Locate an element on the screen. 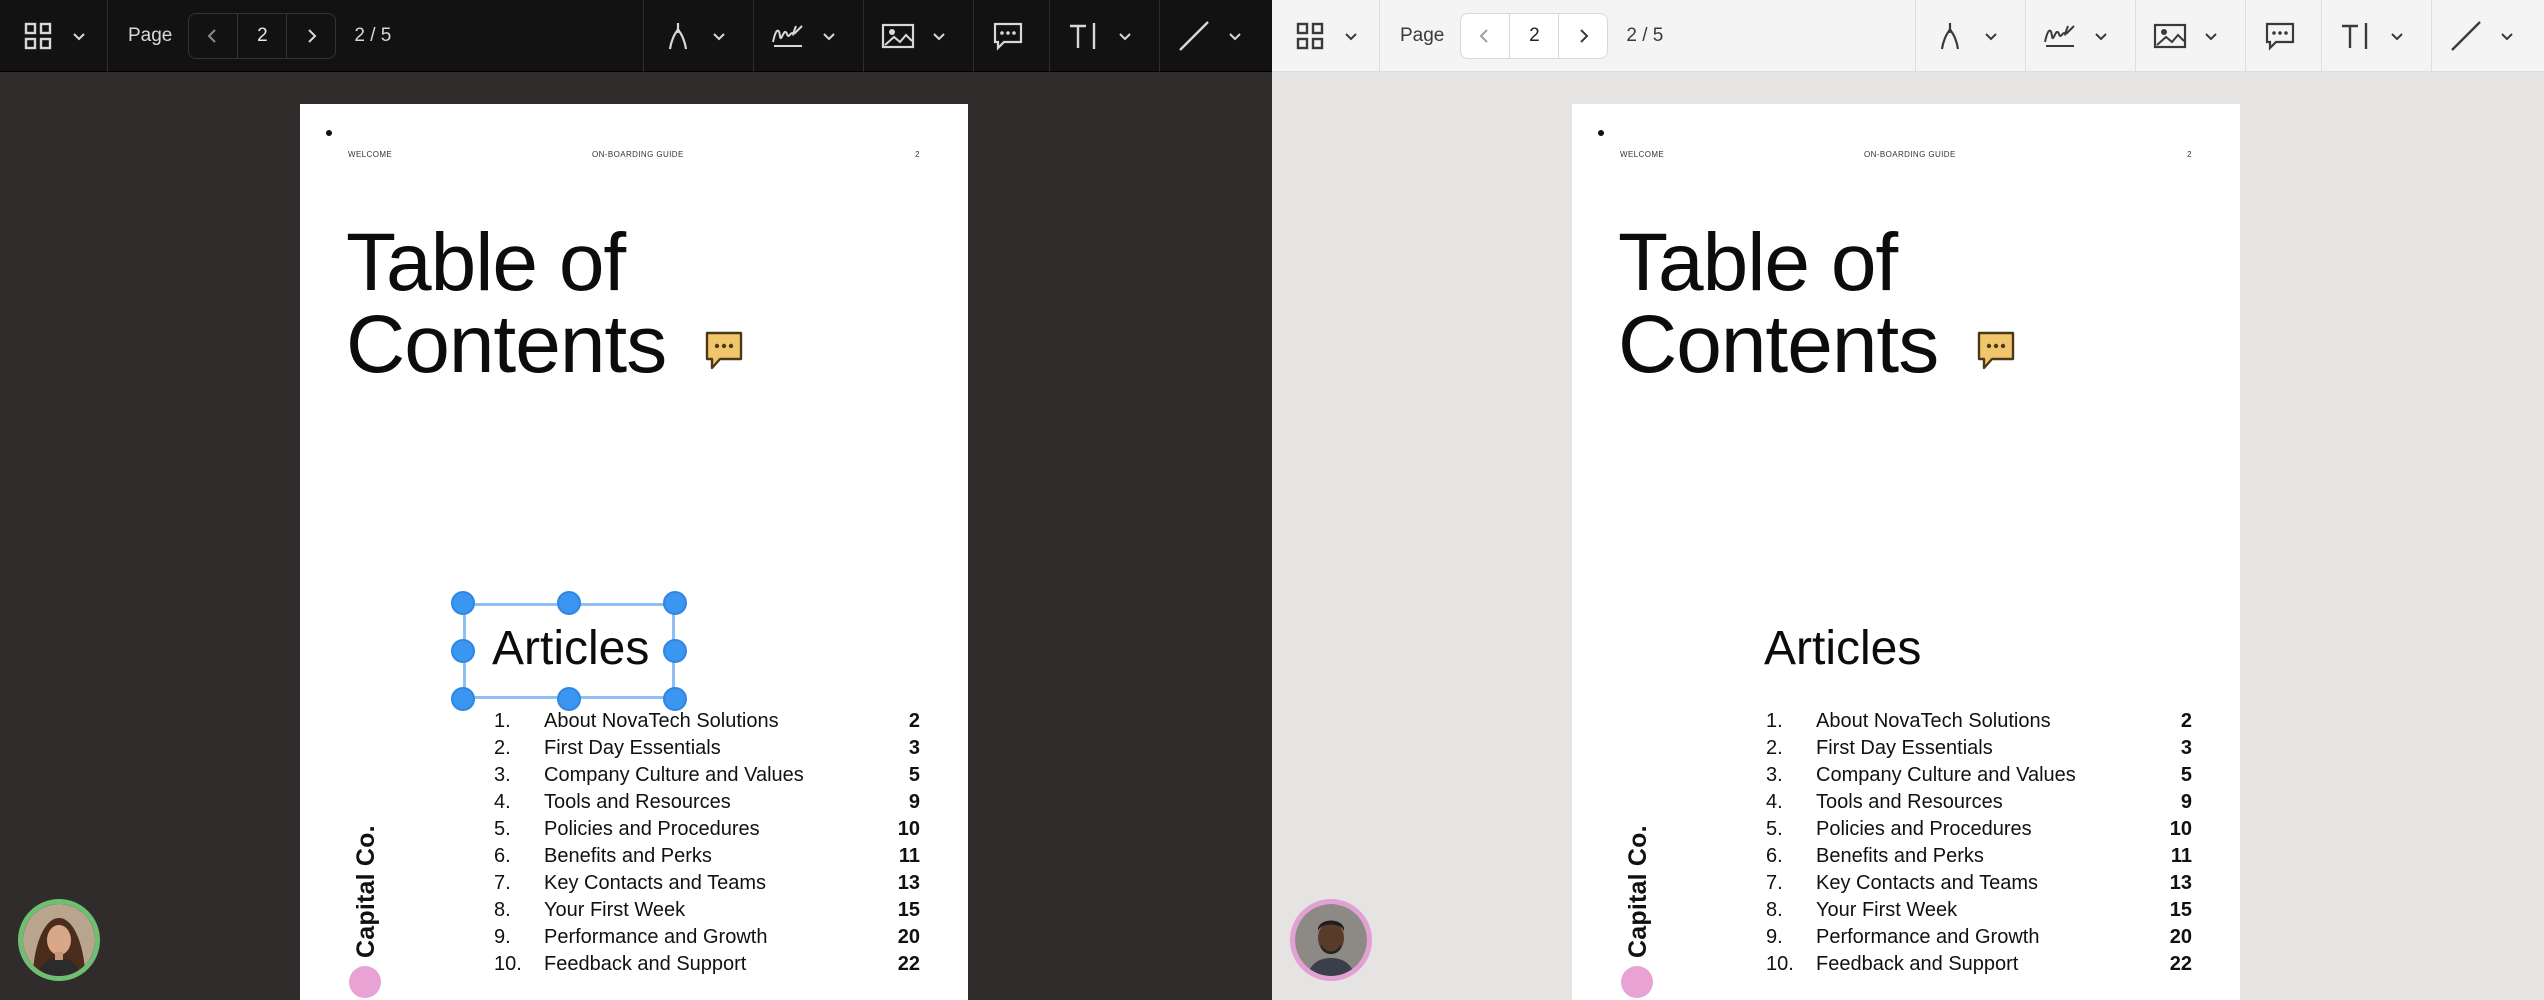 The width and height of the screenshot is (2544, 1000). resize-handle-right is located at coordinates (675, 651).